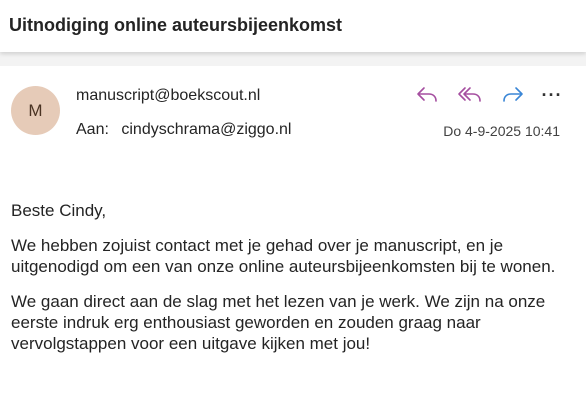 This screenshot has width=586, height=417. I want to click on sender-email: manuscript@boekscout.nl, so click(168, 96).